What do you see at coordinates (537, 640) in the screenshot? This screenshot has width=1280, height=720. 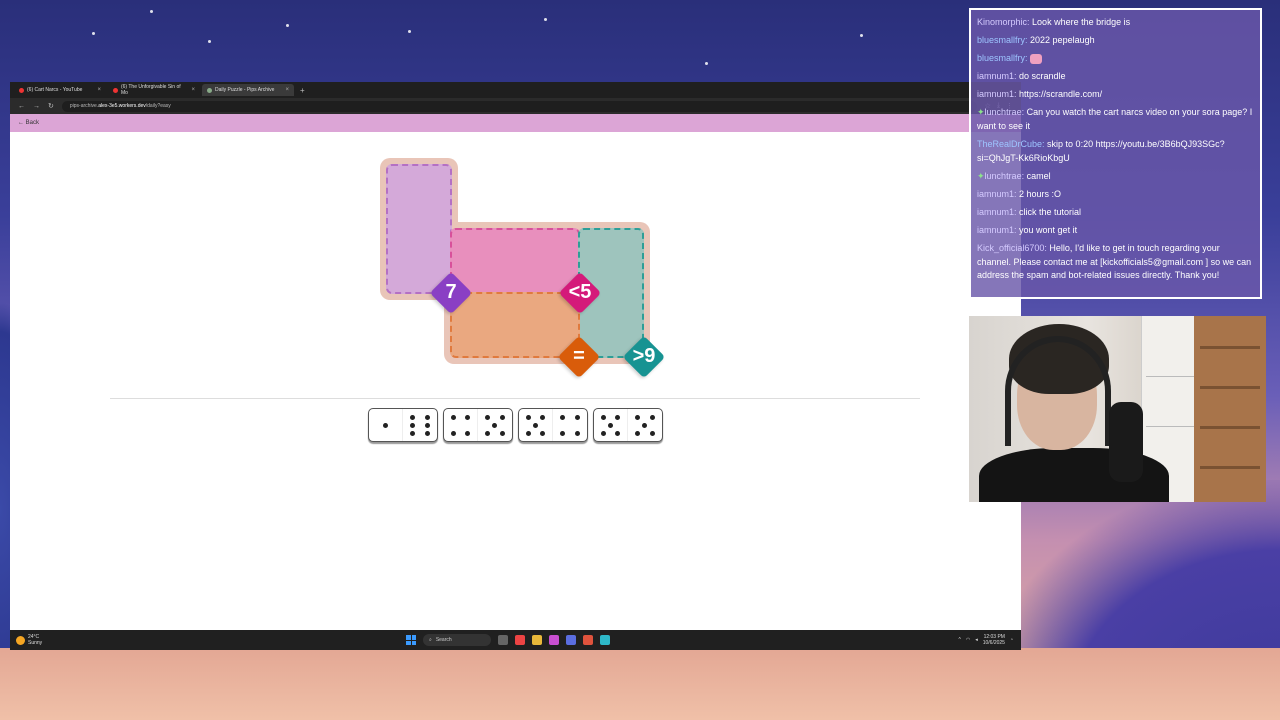 I see `file-explorer-icon` at bounding box center [537, 640].